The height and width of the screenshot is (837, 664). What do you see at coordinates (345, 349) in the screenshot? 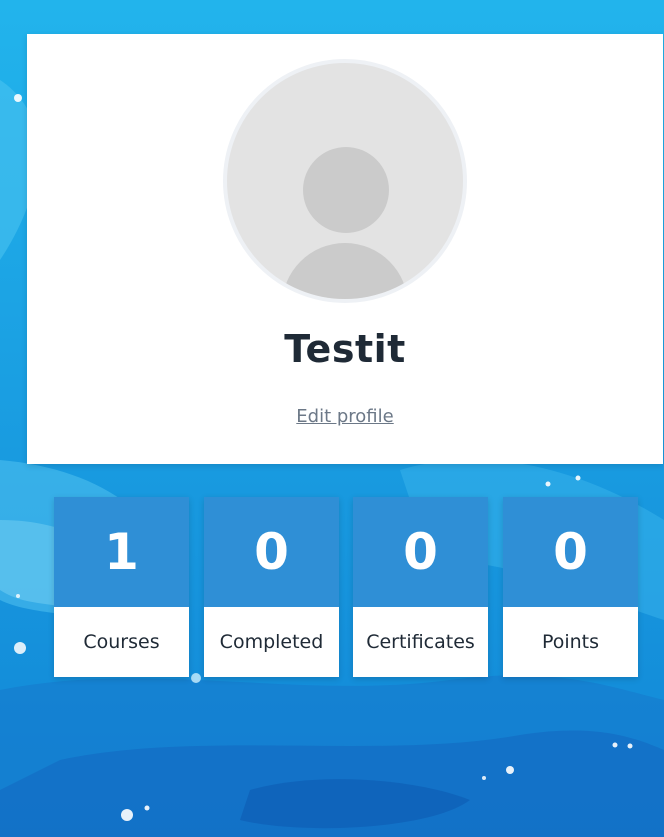
I see `profile-name: Testit` at bounding box center [345, 349].